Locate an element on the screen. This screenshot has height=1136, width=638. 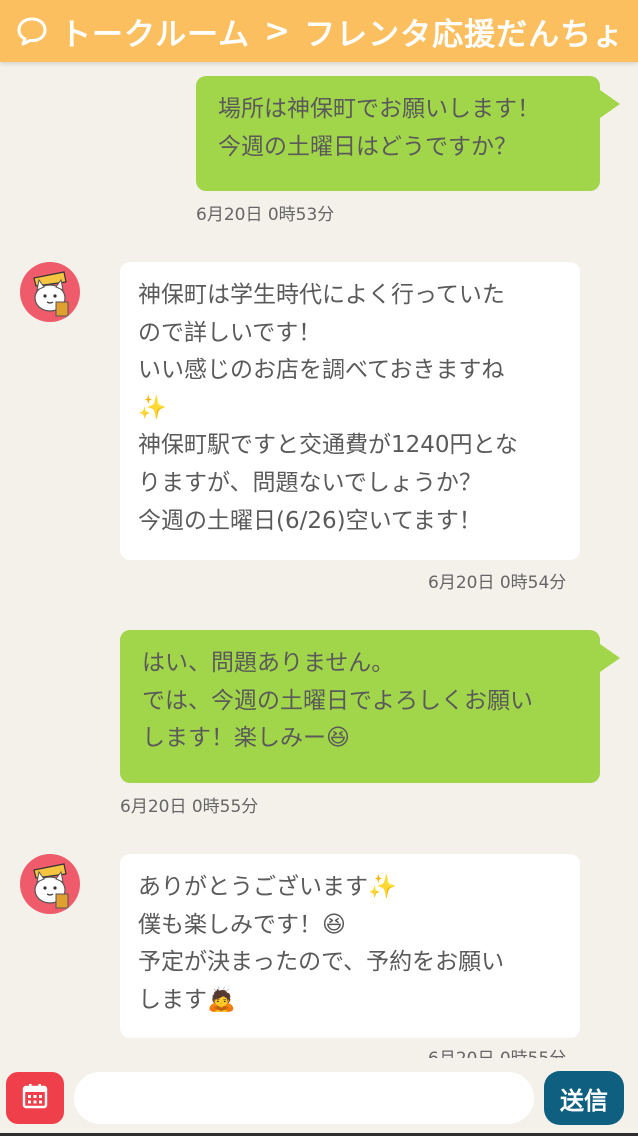
message-line: ので詳しいです！ is located at coordinates (230, 332).